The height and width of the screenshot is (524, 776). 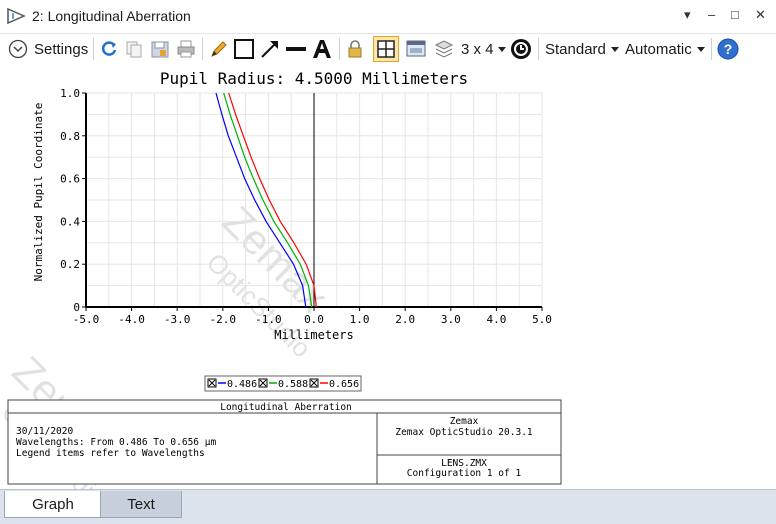 I want to click on tab-text: Text, so click(x=141, y=504).